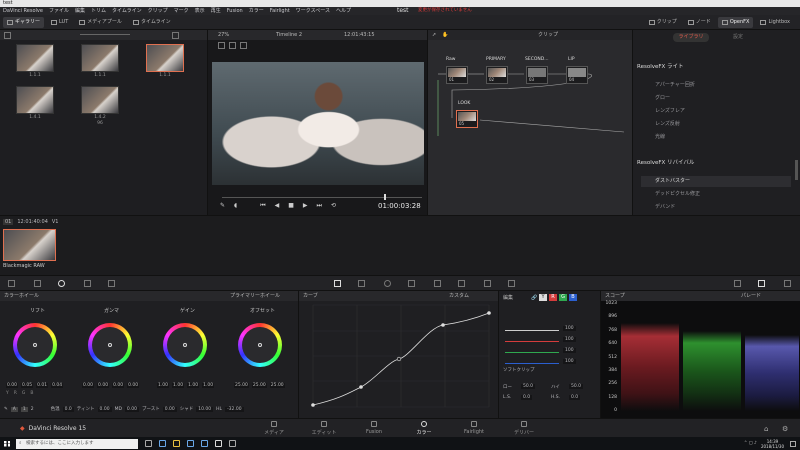 The width and height of the screenshot is (800, 450). What do you see at coordinates (222, 206) in the screenshot?
I see `picker-icon: ✎` at bounding box center [222, 206].